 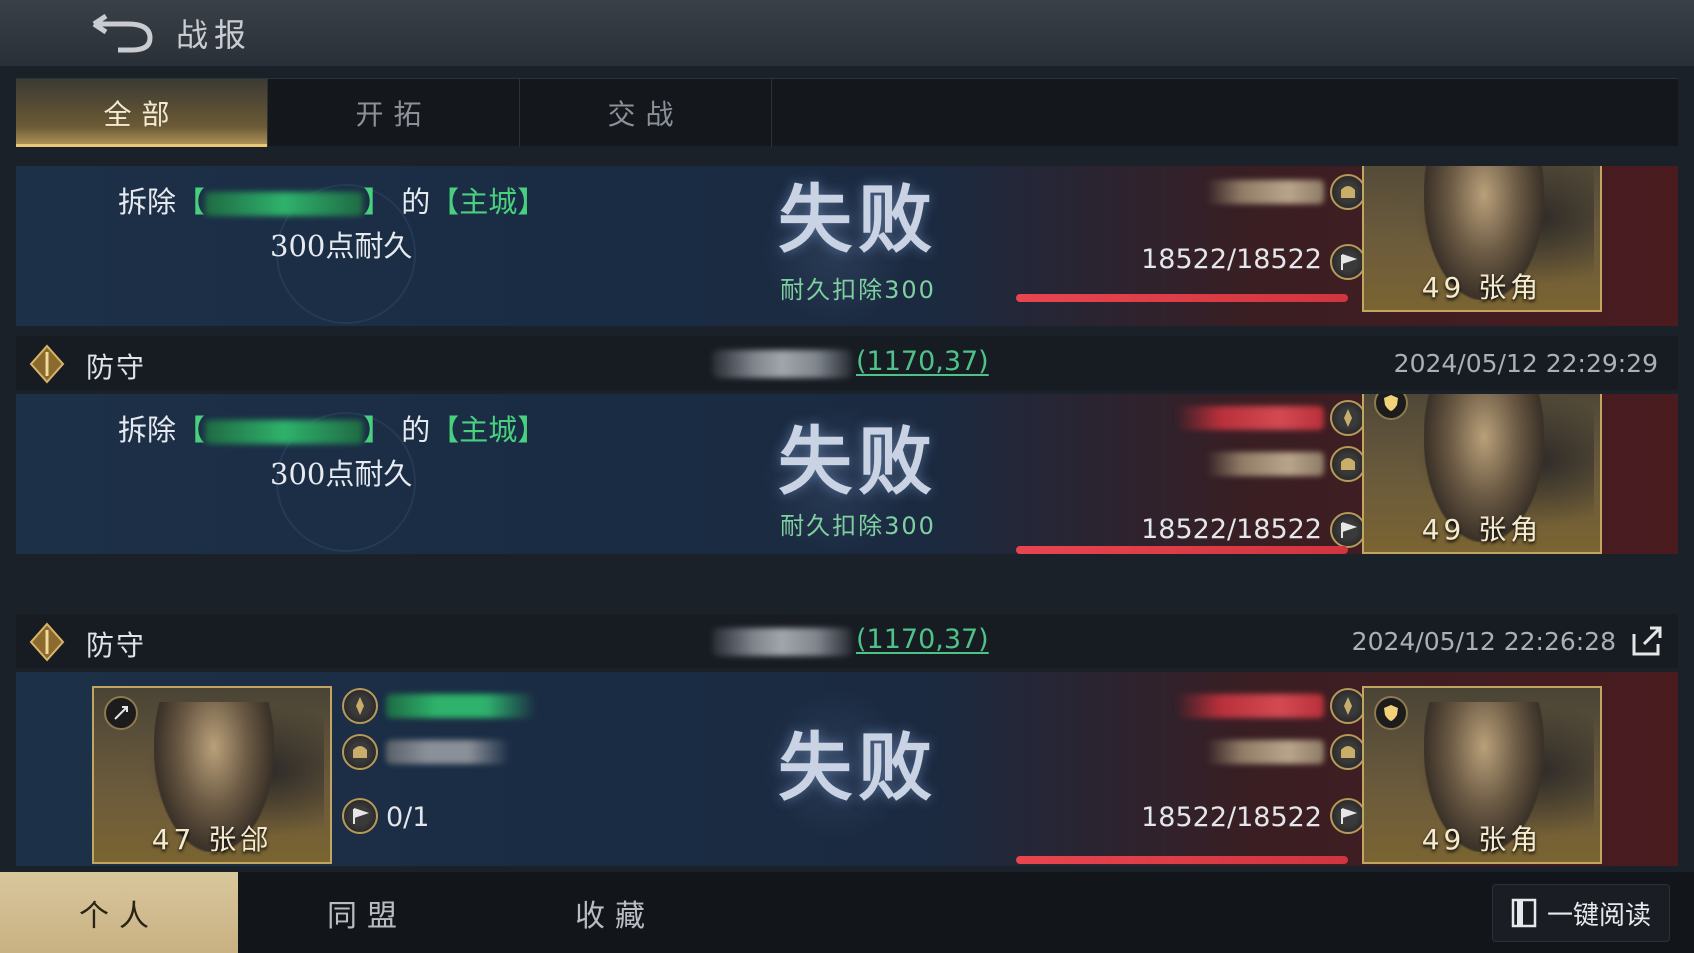 I want to click on report-time: 2024/05/12 22:26:28, so click(x=1483, y=641).